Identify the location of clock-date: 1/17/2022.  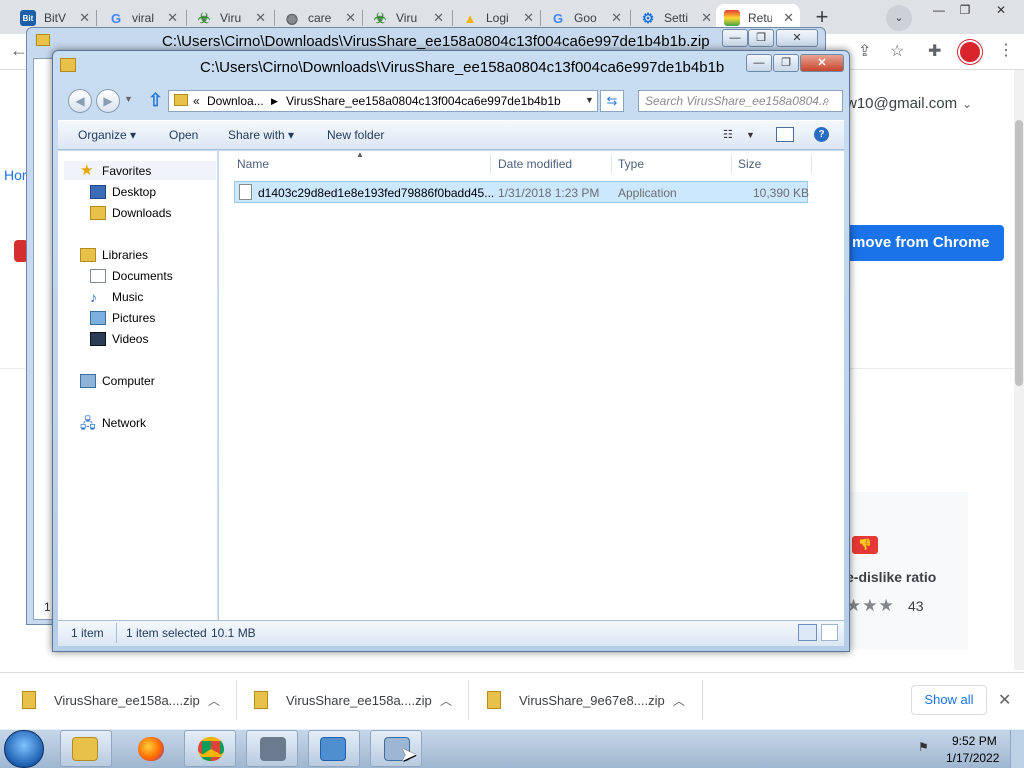
(972, 758).